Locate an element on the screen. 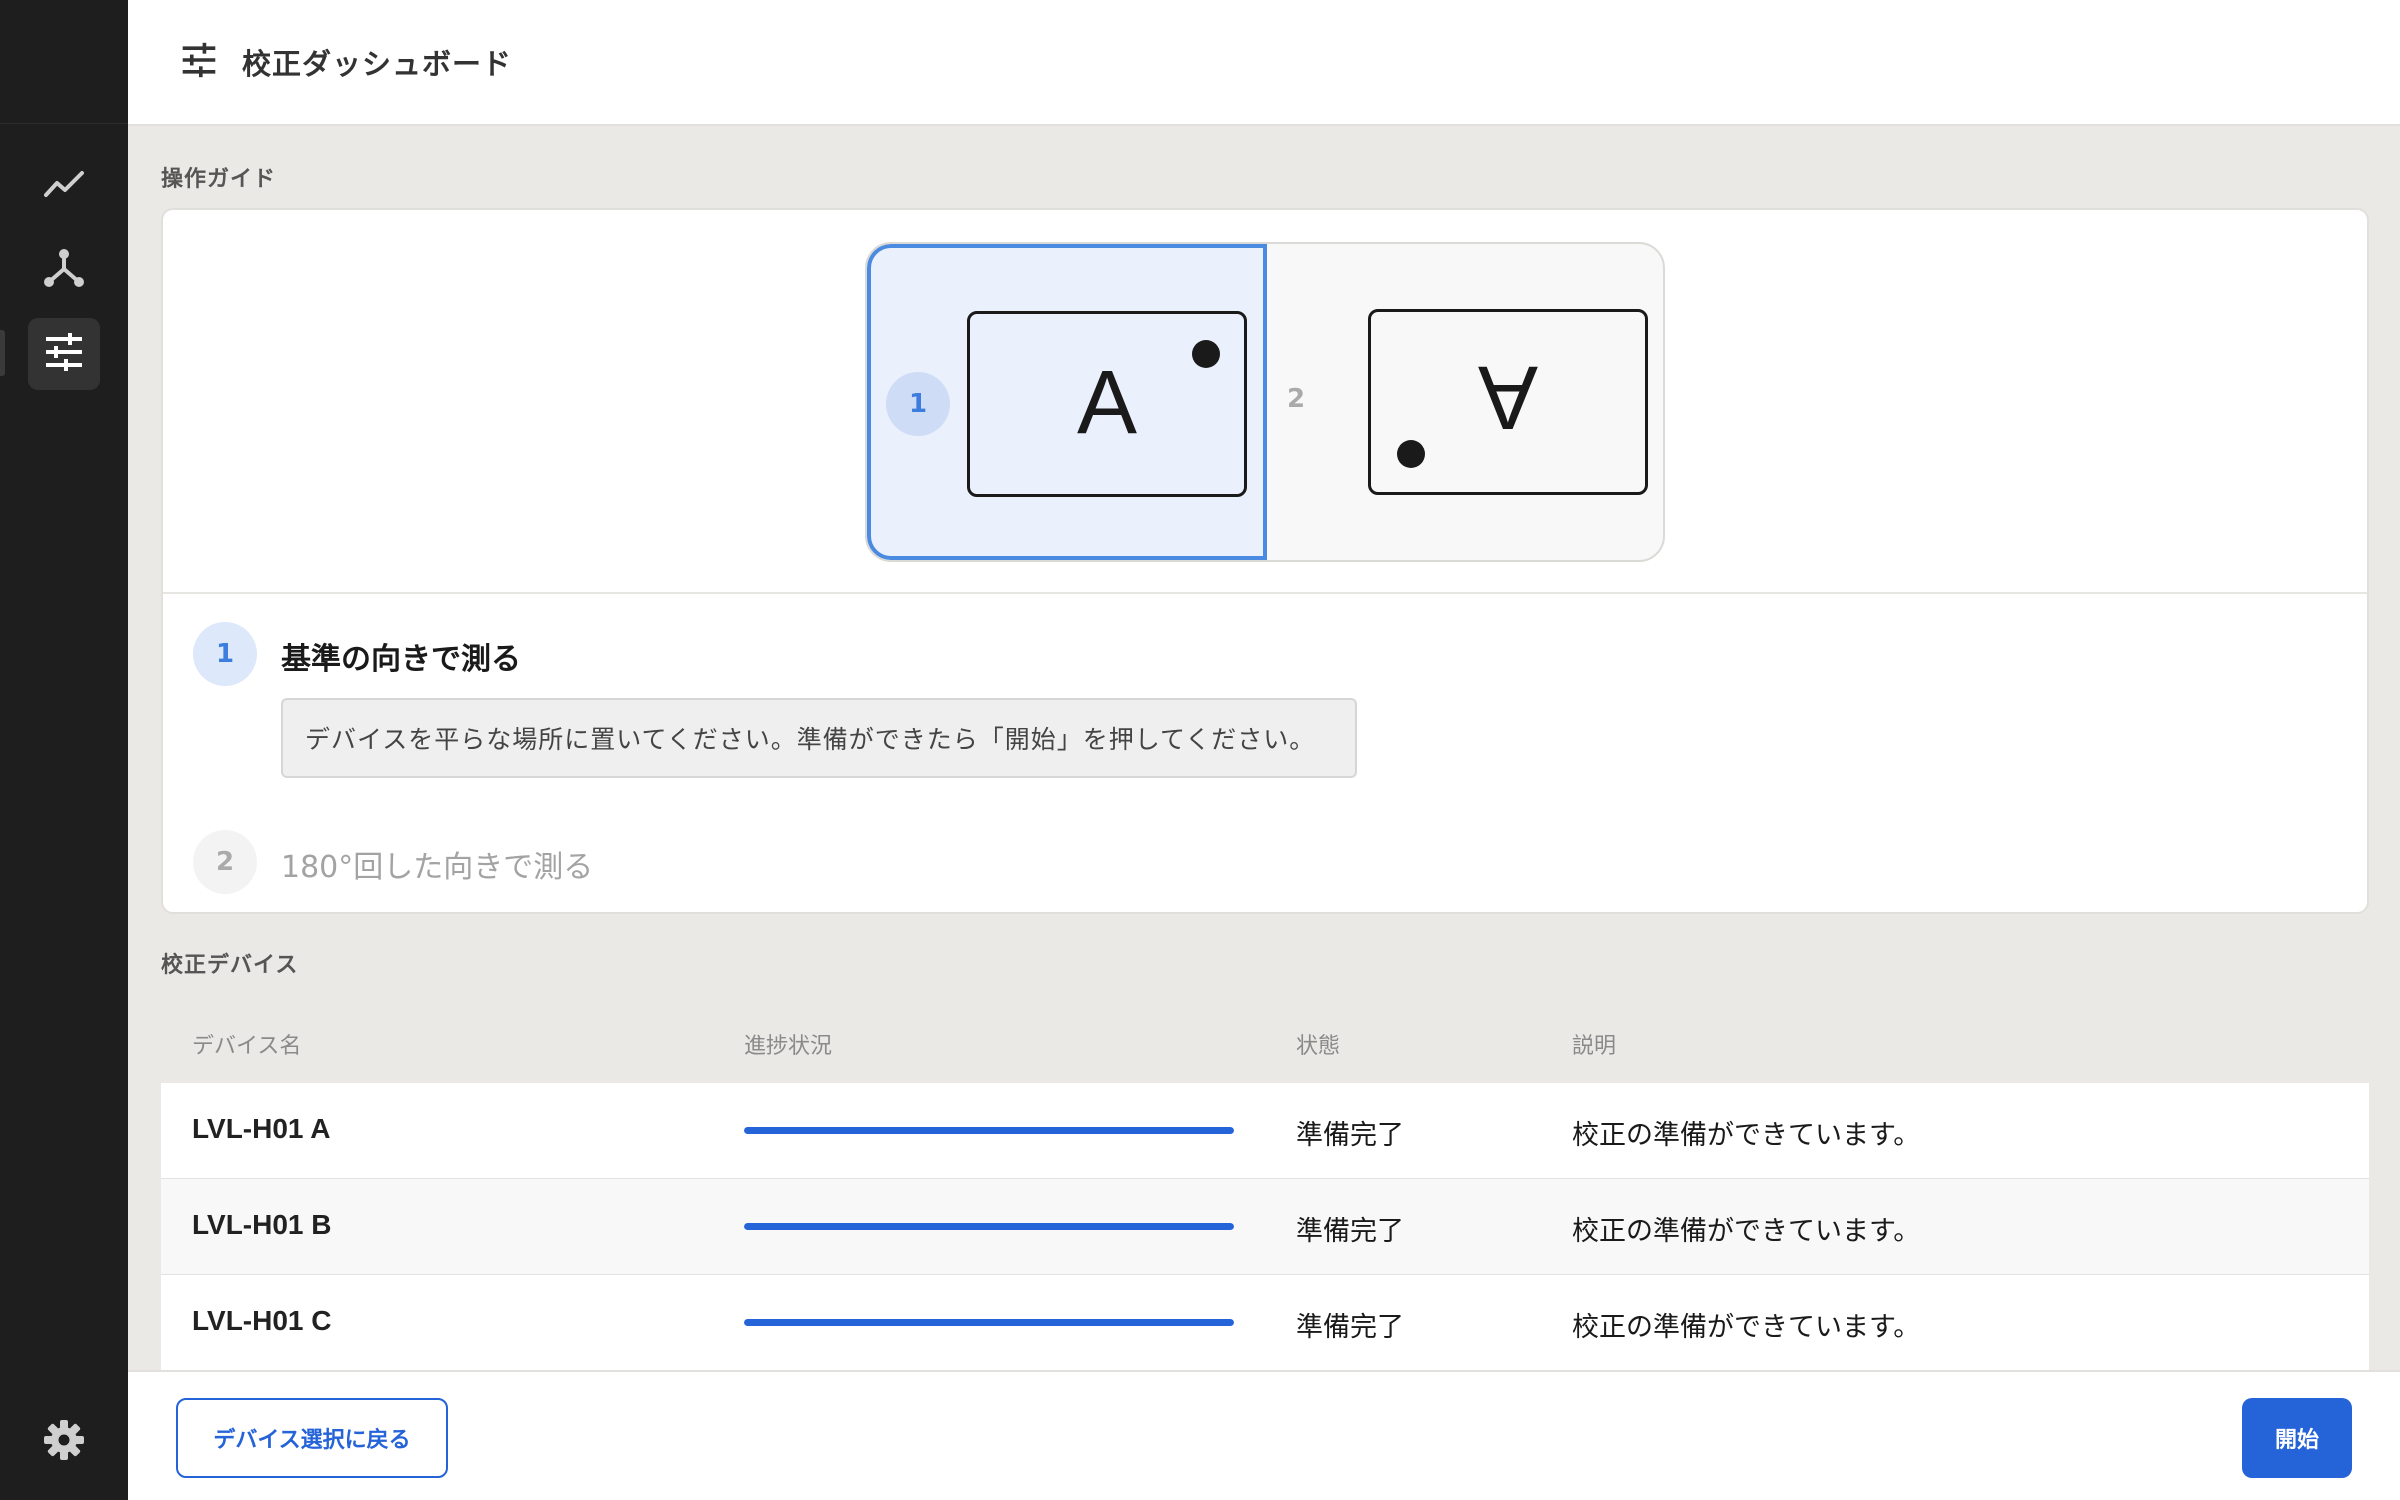 The height and width of the screenshot is (1500, 2400). divider is located at coordinates (1265, 593).